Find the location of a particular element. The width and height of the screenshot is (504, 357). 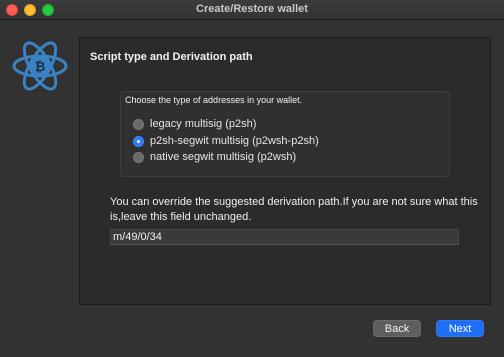

option-label: native segwit multisig (p2wsh) is located at coordinates (223, 157).